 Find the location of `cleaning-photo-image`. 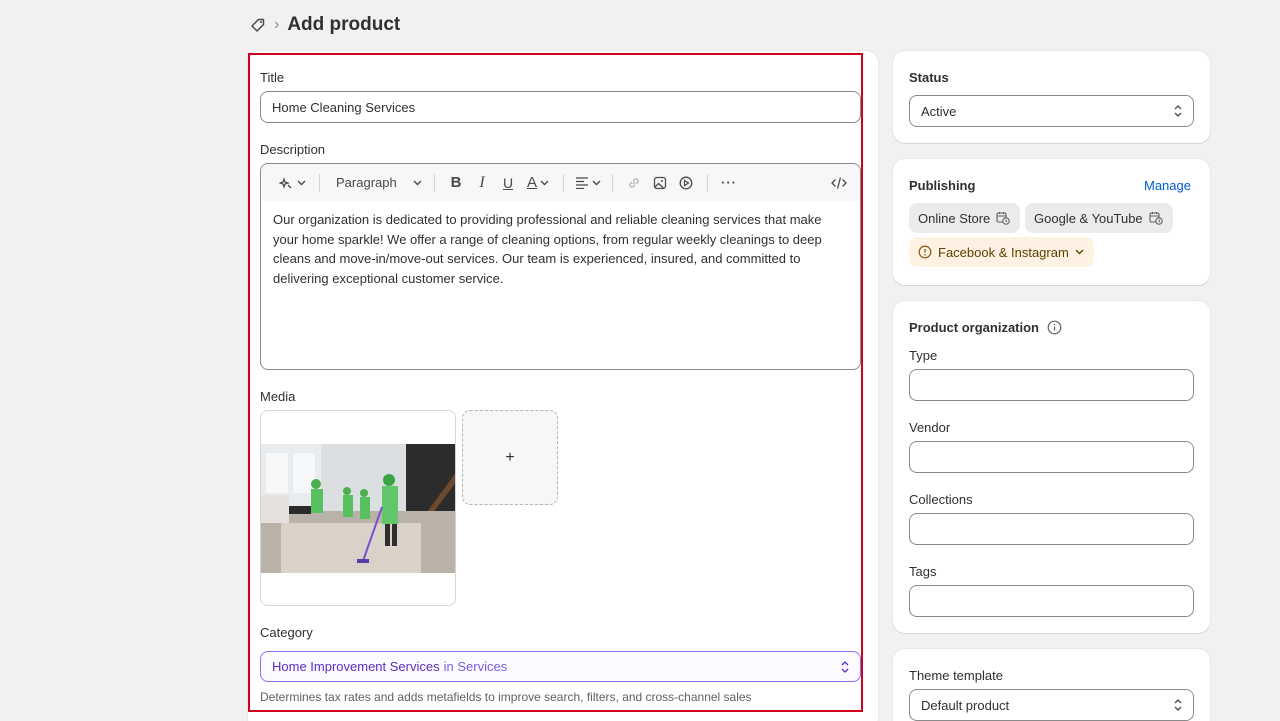

cleaning-photo-image is located at coordinates (358, 508).